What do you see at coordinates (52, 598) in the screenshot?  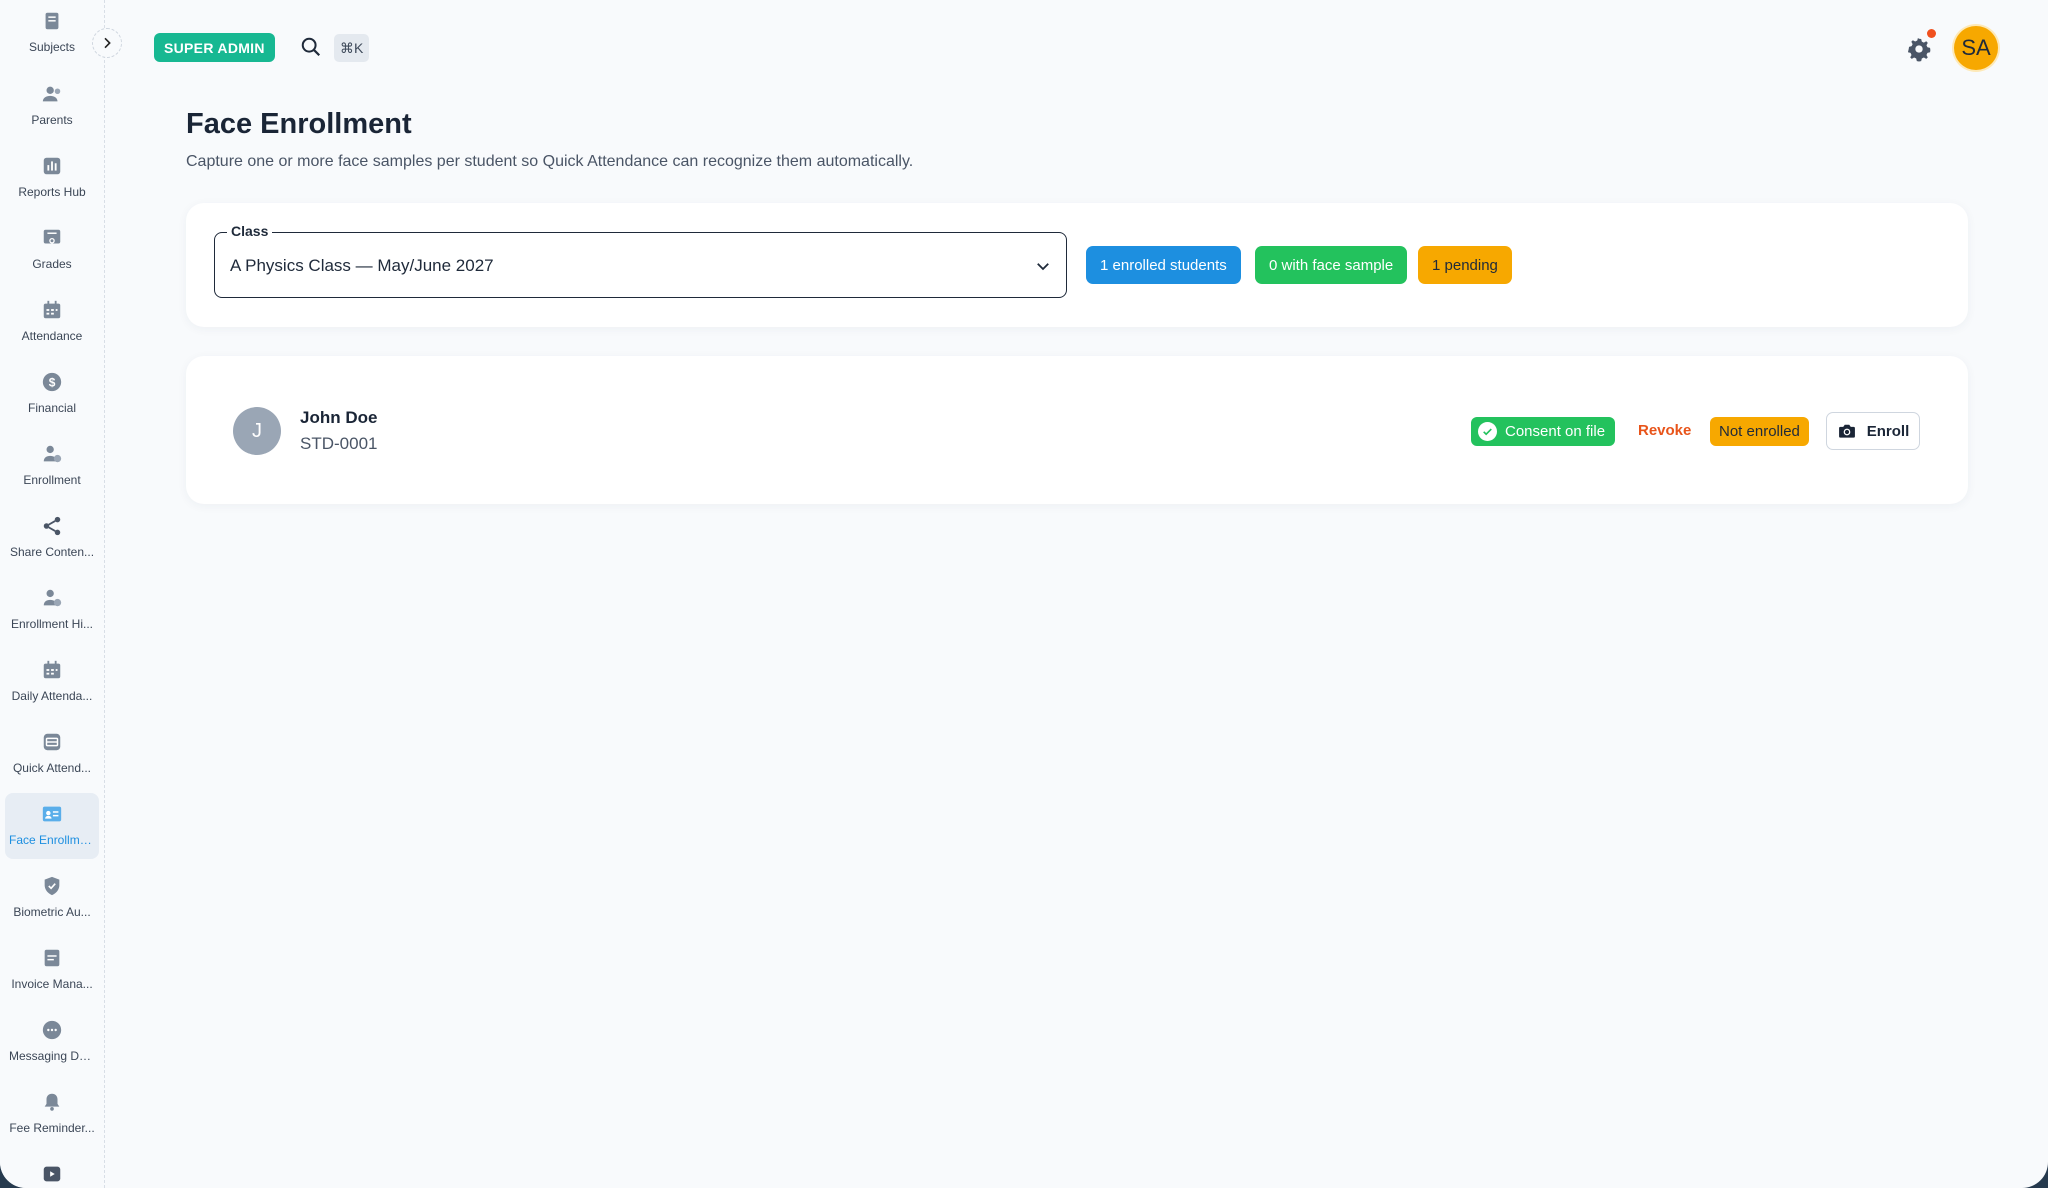 I see `user-history-icon` at bounding box center [52, 598].